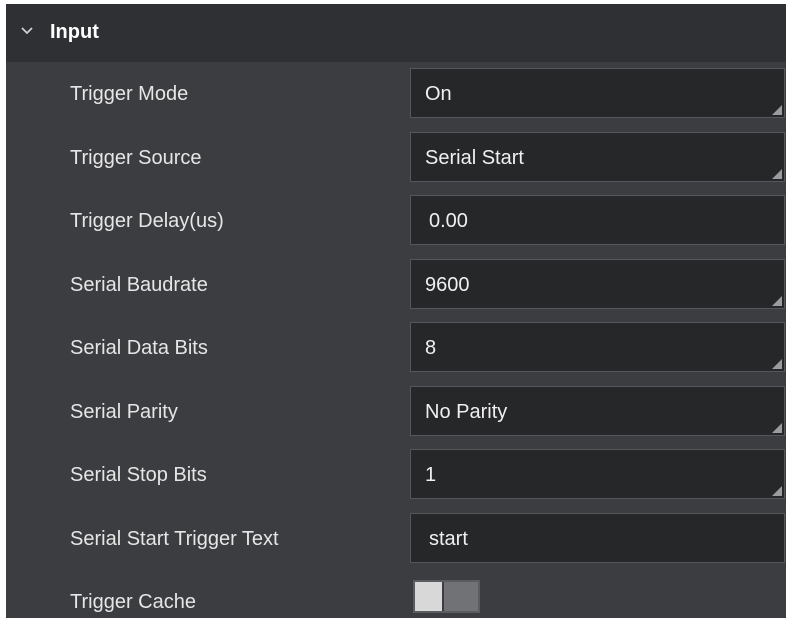  Describe the element at coordinates (396, 475) in the screenshot. I see `row-serial-stop-bits: Serial Stop Bits 1` at that location.